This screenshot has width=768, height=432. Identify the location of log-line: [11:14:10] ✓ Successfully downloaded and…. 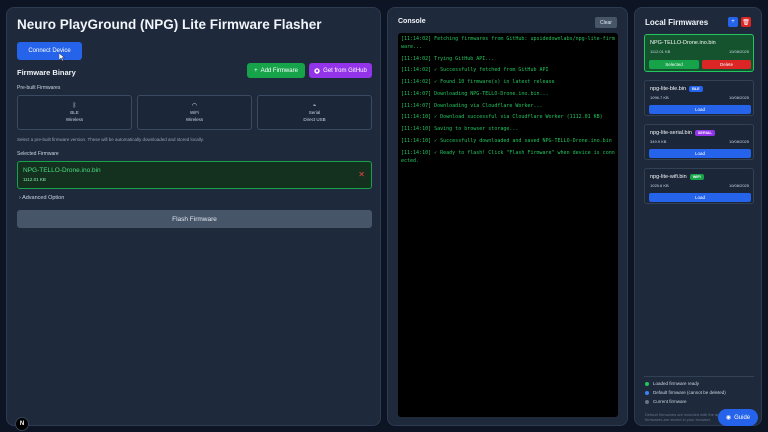
(506, 141).